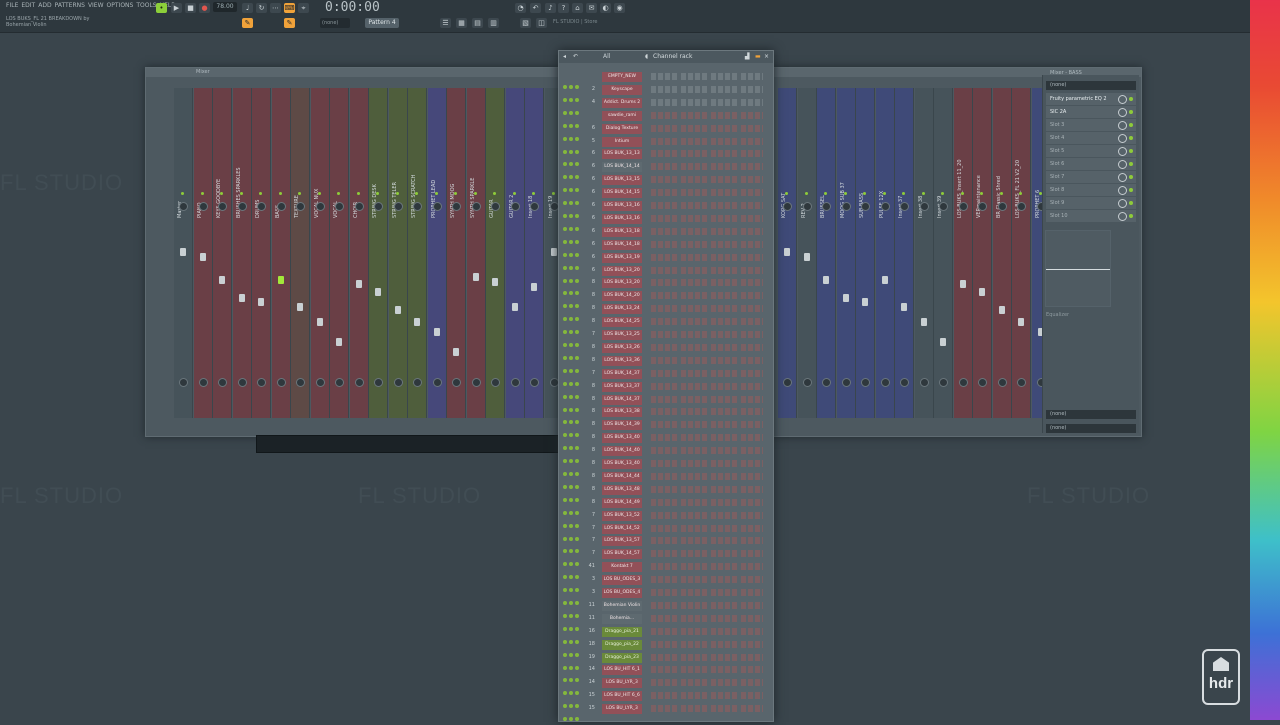  Describe the element at coordinates (943, 253) in the screenshot. I see `mixer-track: Insert 39` at that location.